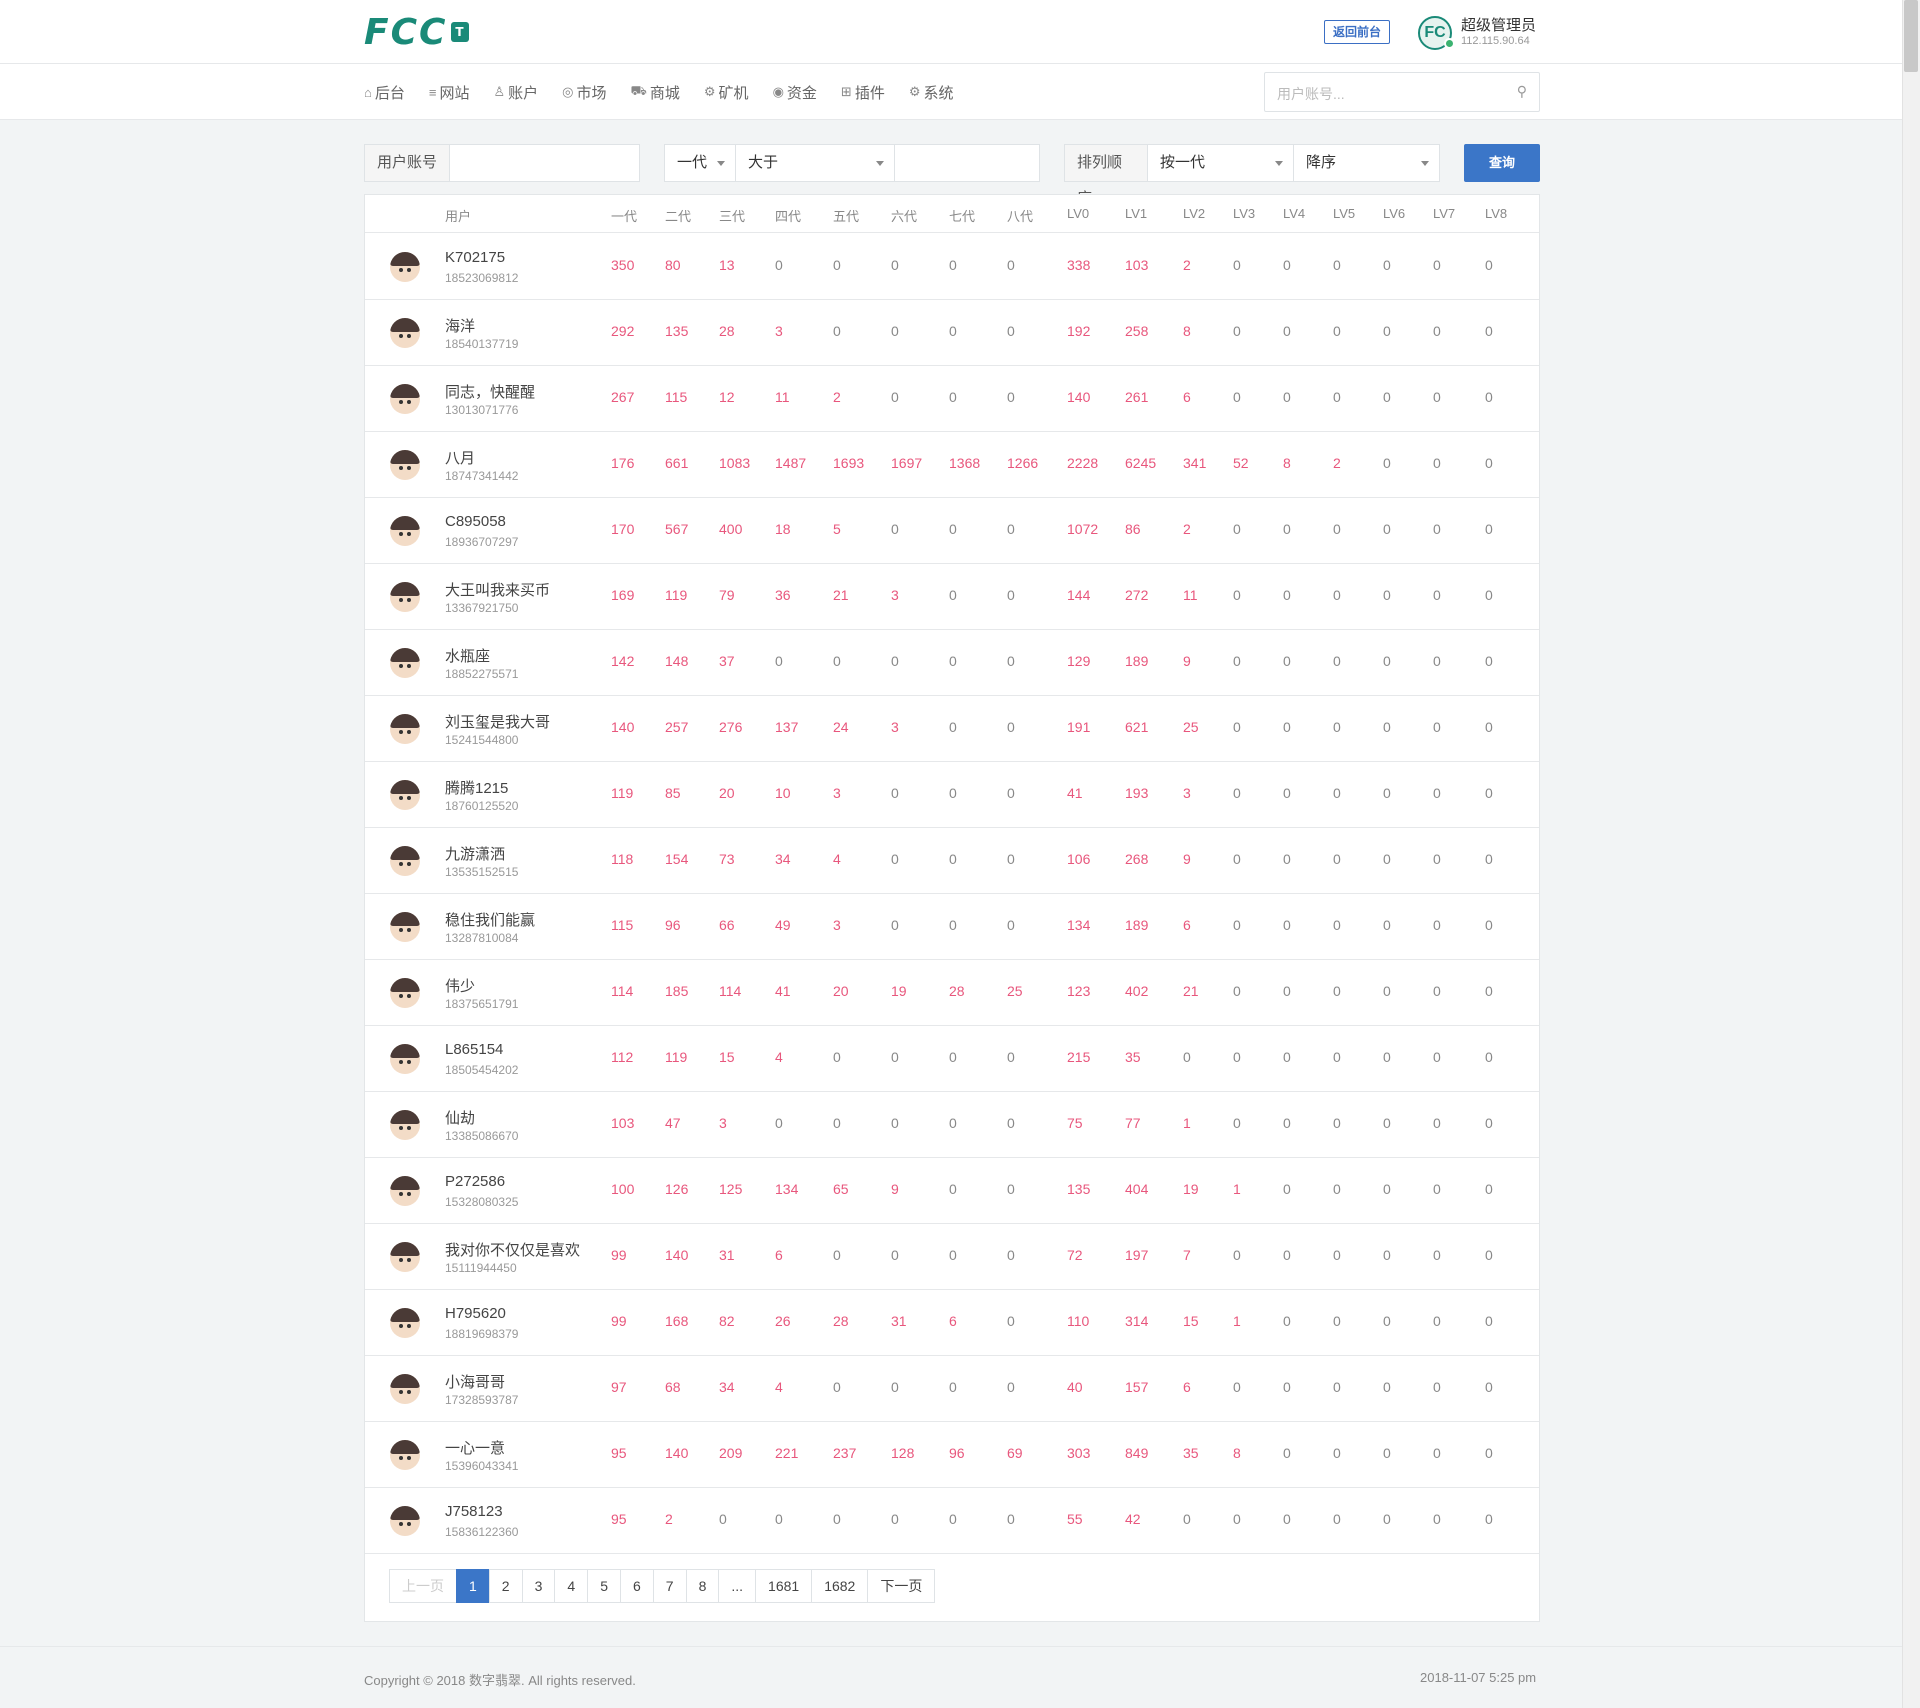 This screenshot has height=1708, width=1920. Describe the element at coordinates (515, 92) in the screenshot. I see `nav-item-account: ♙ 账户` at that location.